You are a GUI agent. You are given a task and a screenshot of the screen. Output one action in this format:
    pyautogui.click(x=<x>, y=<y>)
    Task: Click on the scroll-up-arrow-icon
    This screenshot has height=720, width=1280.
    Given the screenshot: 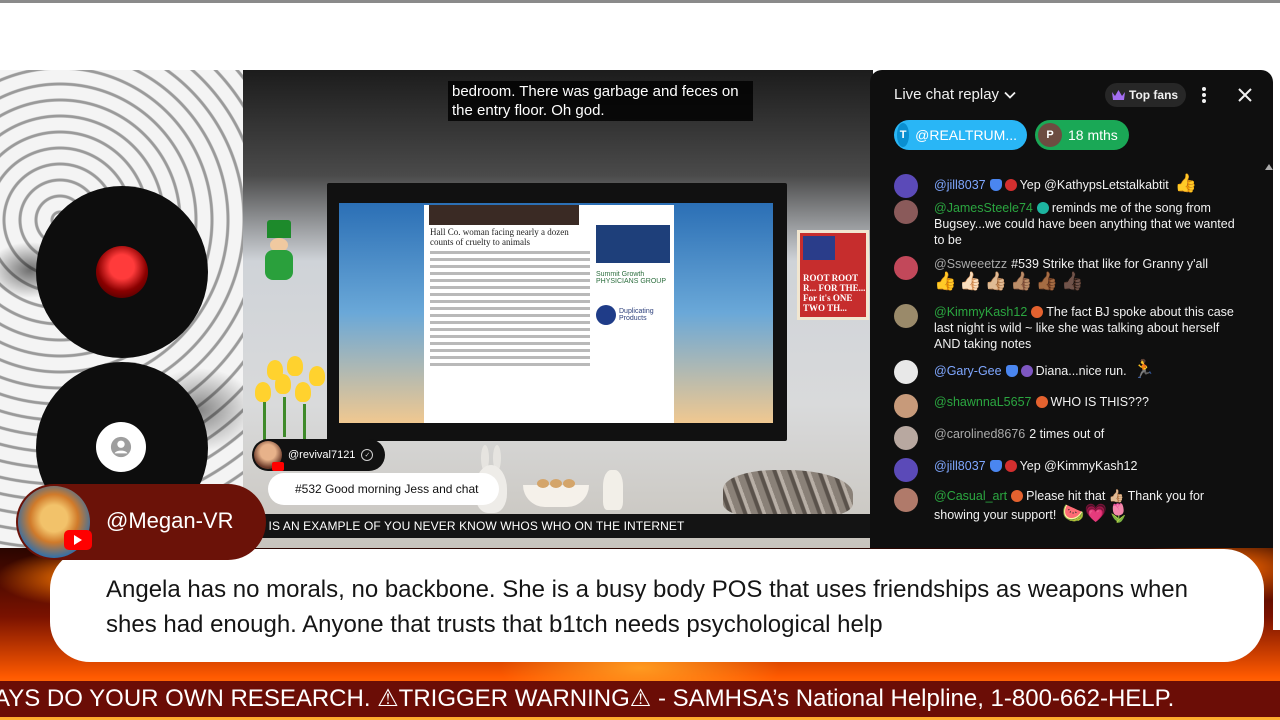 What is the action you would take?
    pyautogui.click(x=1269, y=167)
    